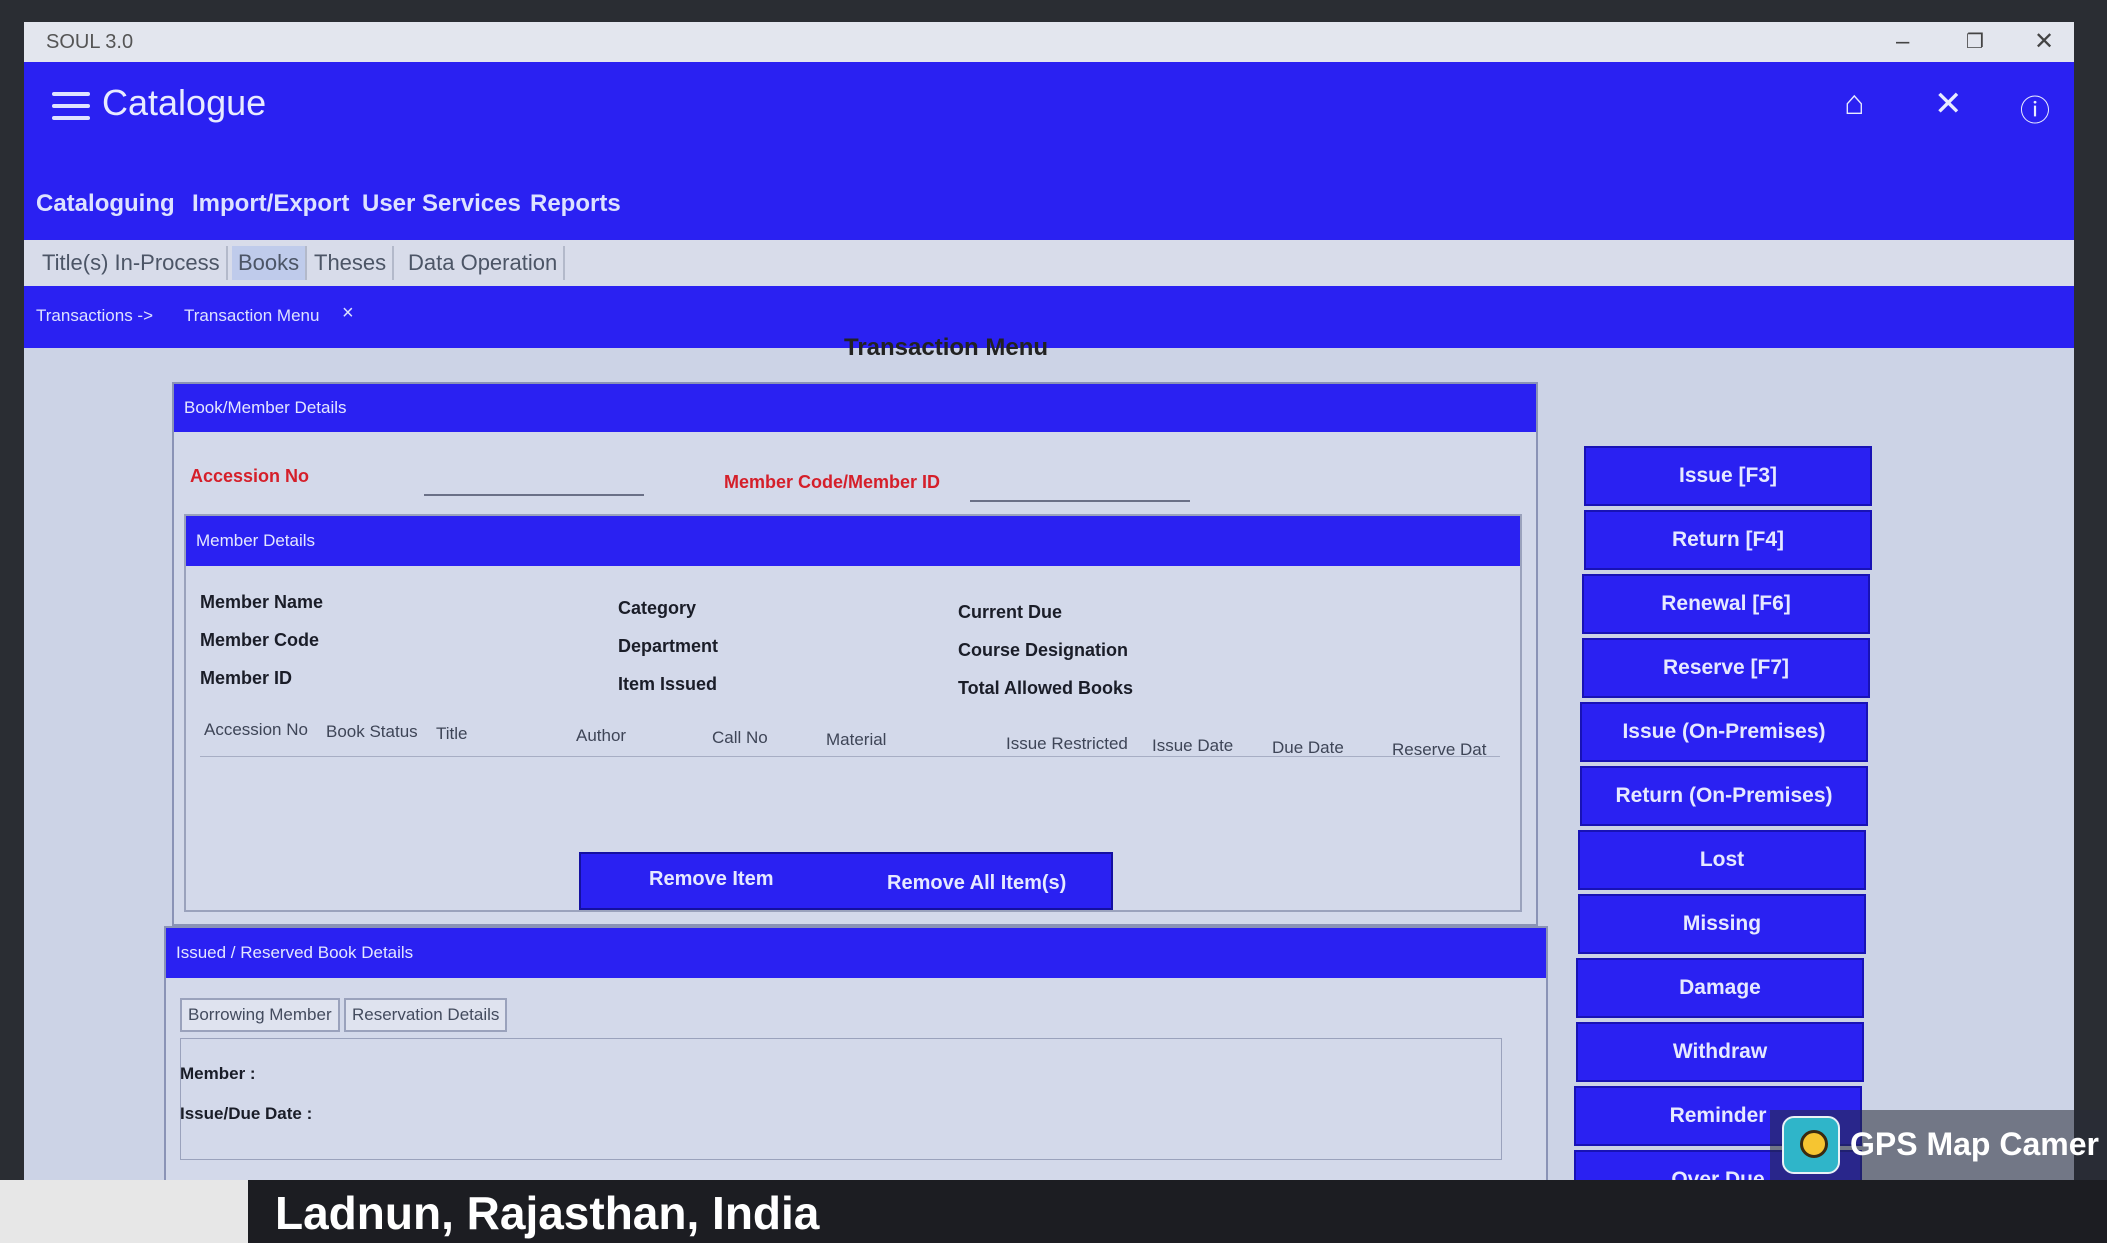 The width and height of the screenshot is (2107, 1243). Describe the element at coordinates (976, 883) in the screenshot. I see `remove-all-items-button: Remove All Item(s)` at that location.